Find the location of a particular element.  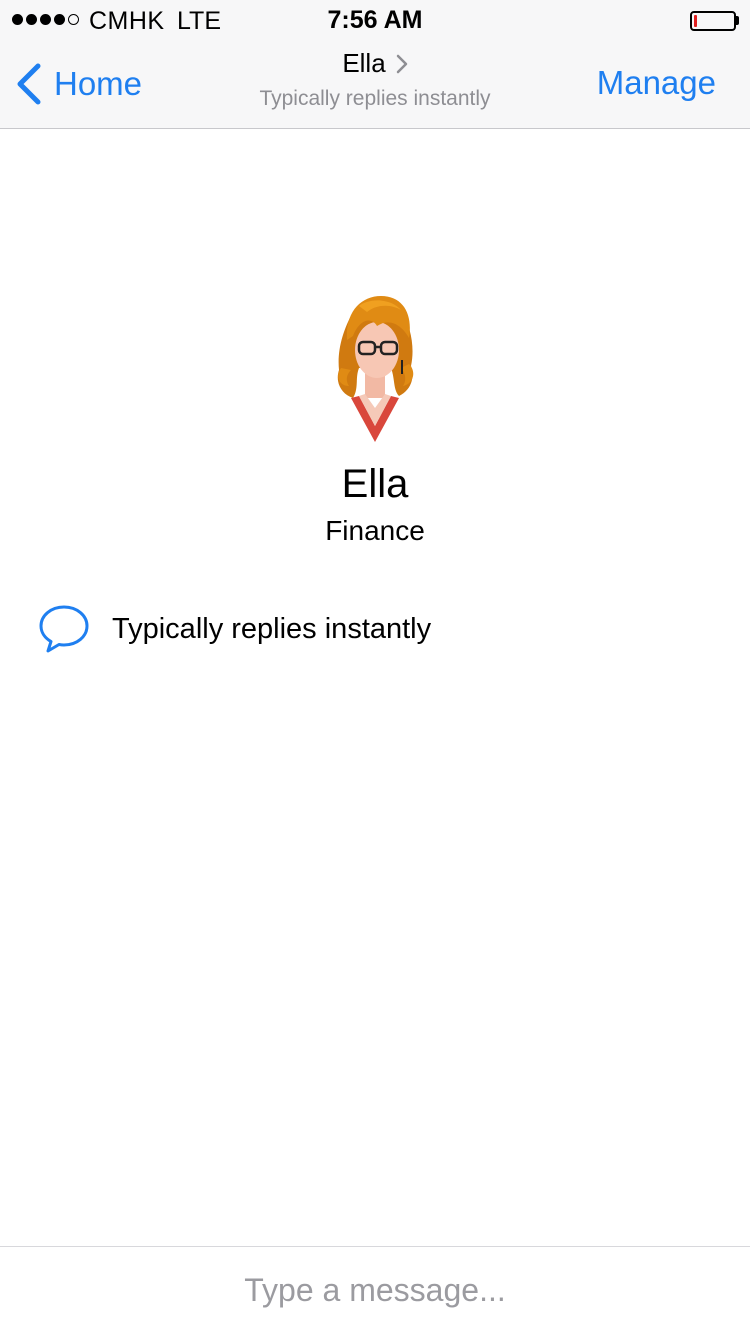

chevron-left-icon is located at coordinates (29, 84).